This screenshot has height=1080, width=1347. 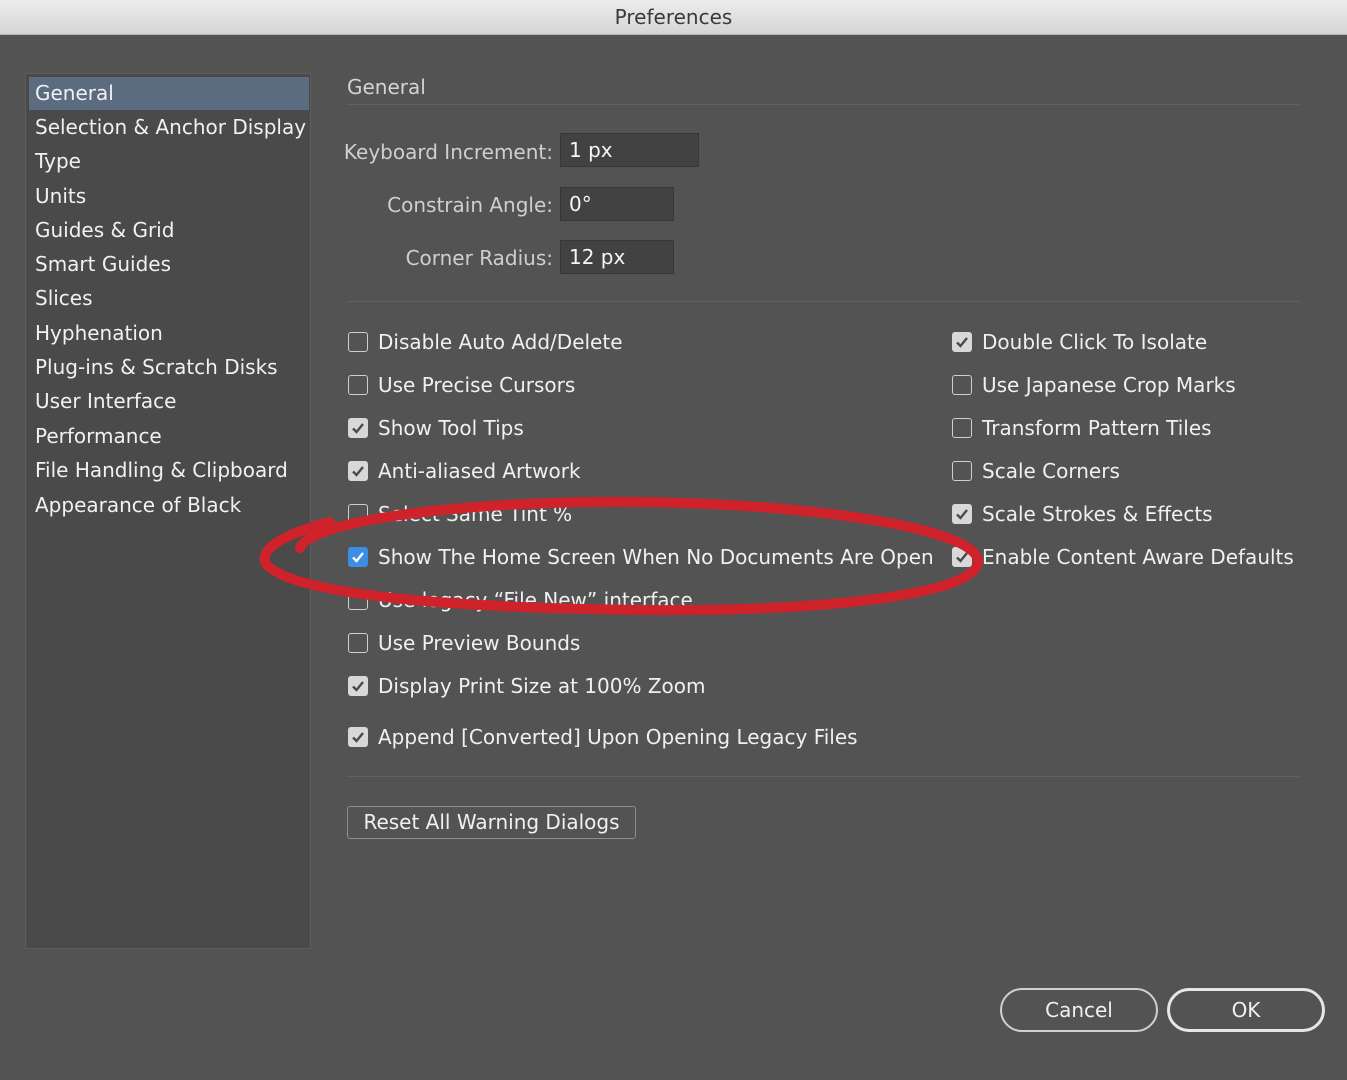 I want to click on keyboard-increment-input: 1 px, so click(x=629, y=150).